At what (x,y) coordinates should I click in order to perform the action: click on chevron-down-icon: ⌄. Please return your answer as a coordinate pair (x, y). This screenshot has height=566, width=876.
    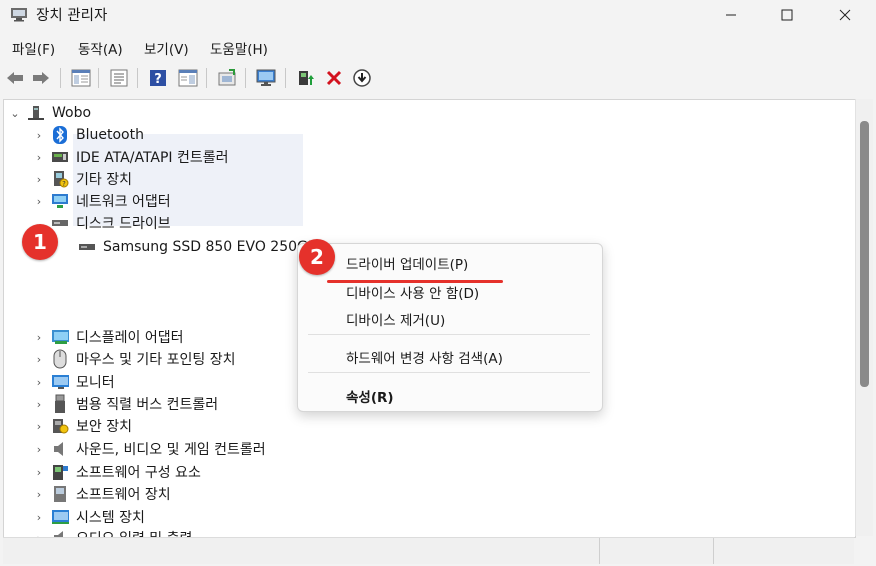
    Looking at the image, I should click on (15, 113).